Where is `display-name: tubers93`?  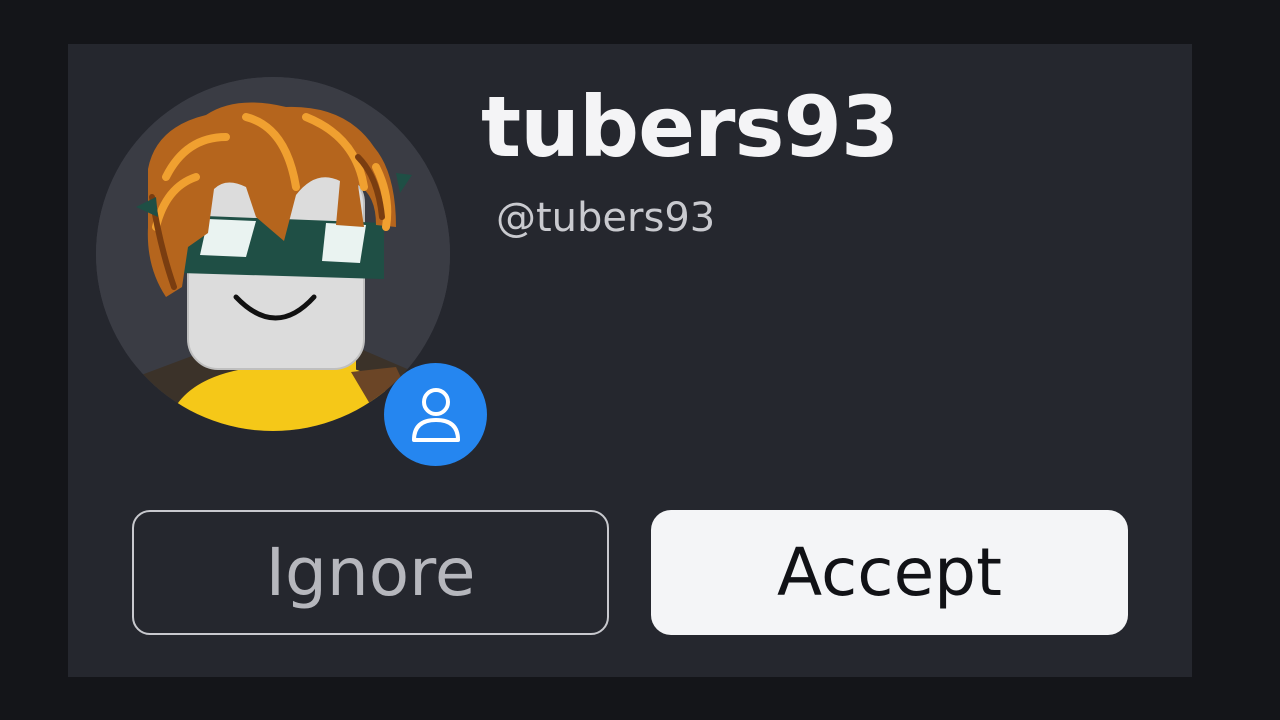
display-name: tubers93 is located at coordinates (690, 127).